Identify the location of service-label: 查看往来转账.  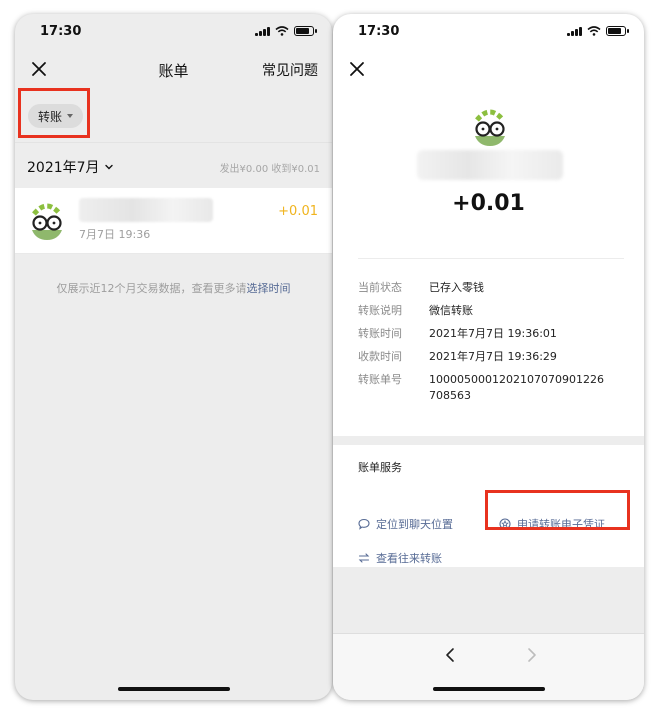
(409, 558).